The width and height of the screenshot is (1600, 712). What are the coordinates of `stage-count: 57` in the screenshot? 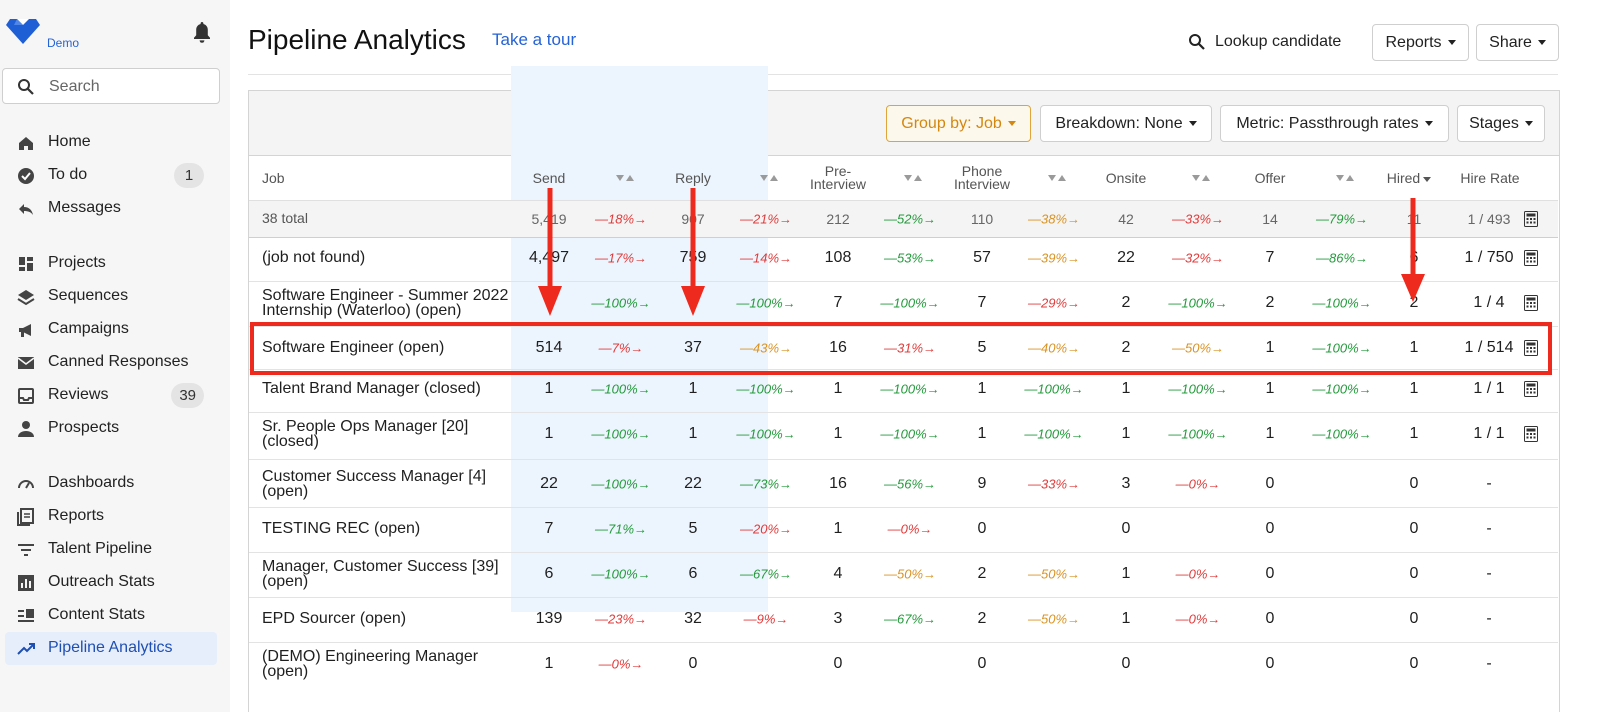 It's located at (982, 257).